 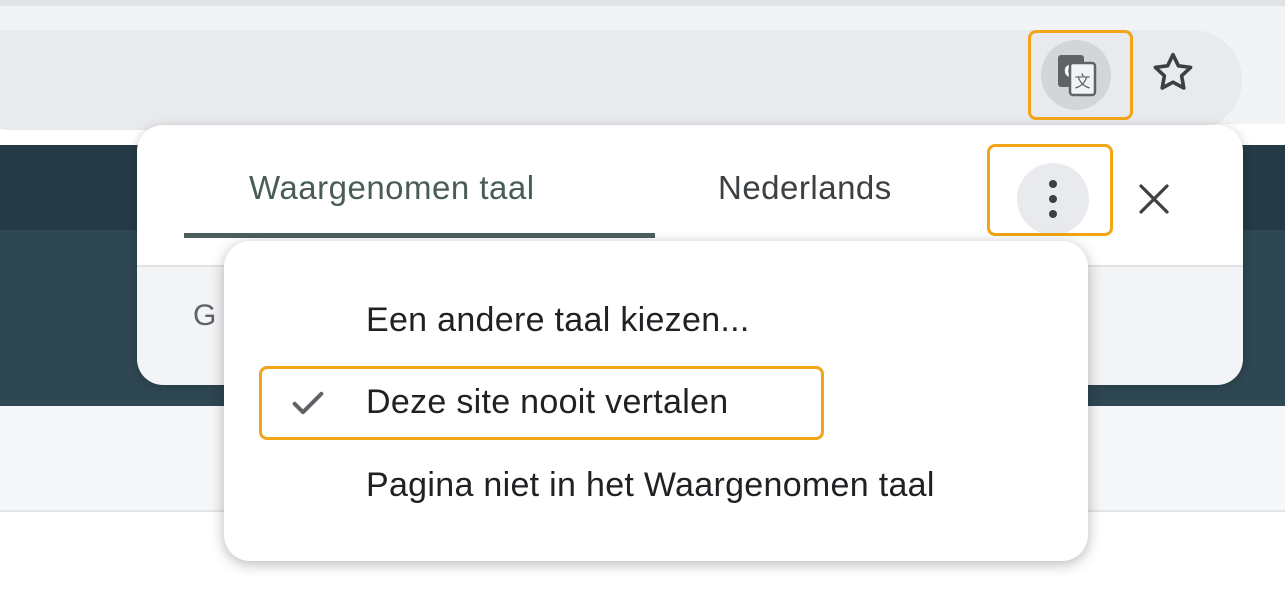 I want to click on menu-item-never-translate-site: Deze site nooit vertalen, so click(x=656, y=403).